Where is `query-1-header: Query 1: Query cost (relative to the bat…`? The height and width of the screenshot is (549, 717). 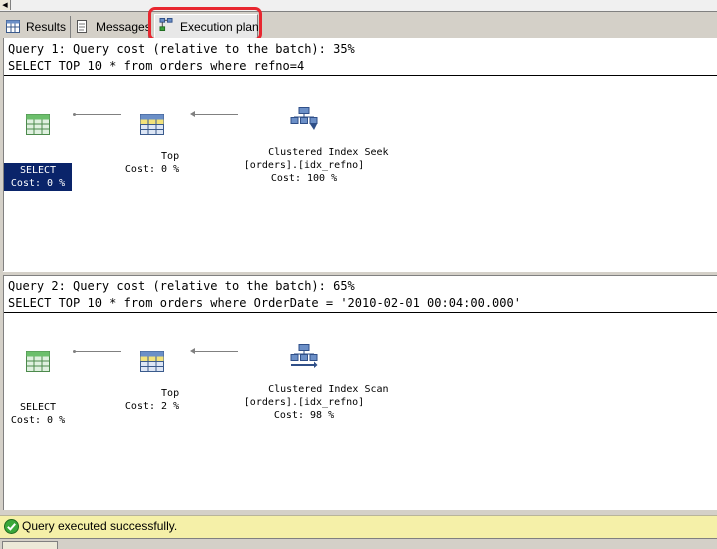
query-1-header: Query 1: Query cost (relative to the bat… is located at coordinates (181, 49).